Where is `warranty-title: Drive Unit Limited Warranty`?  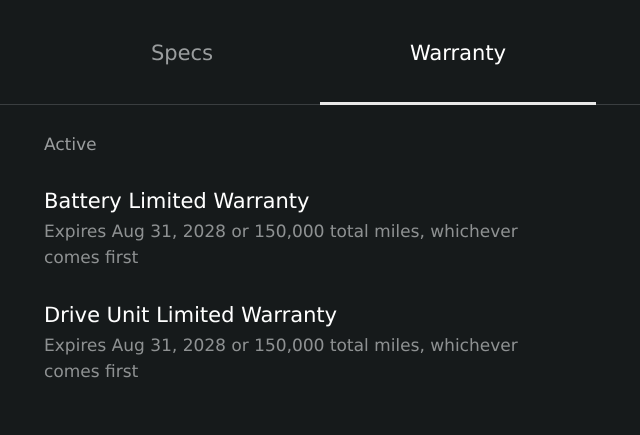
warranty-title: Drive Unit Limited Warranty is located at coordinates (191, 315).